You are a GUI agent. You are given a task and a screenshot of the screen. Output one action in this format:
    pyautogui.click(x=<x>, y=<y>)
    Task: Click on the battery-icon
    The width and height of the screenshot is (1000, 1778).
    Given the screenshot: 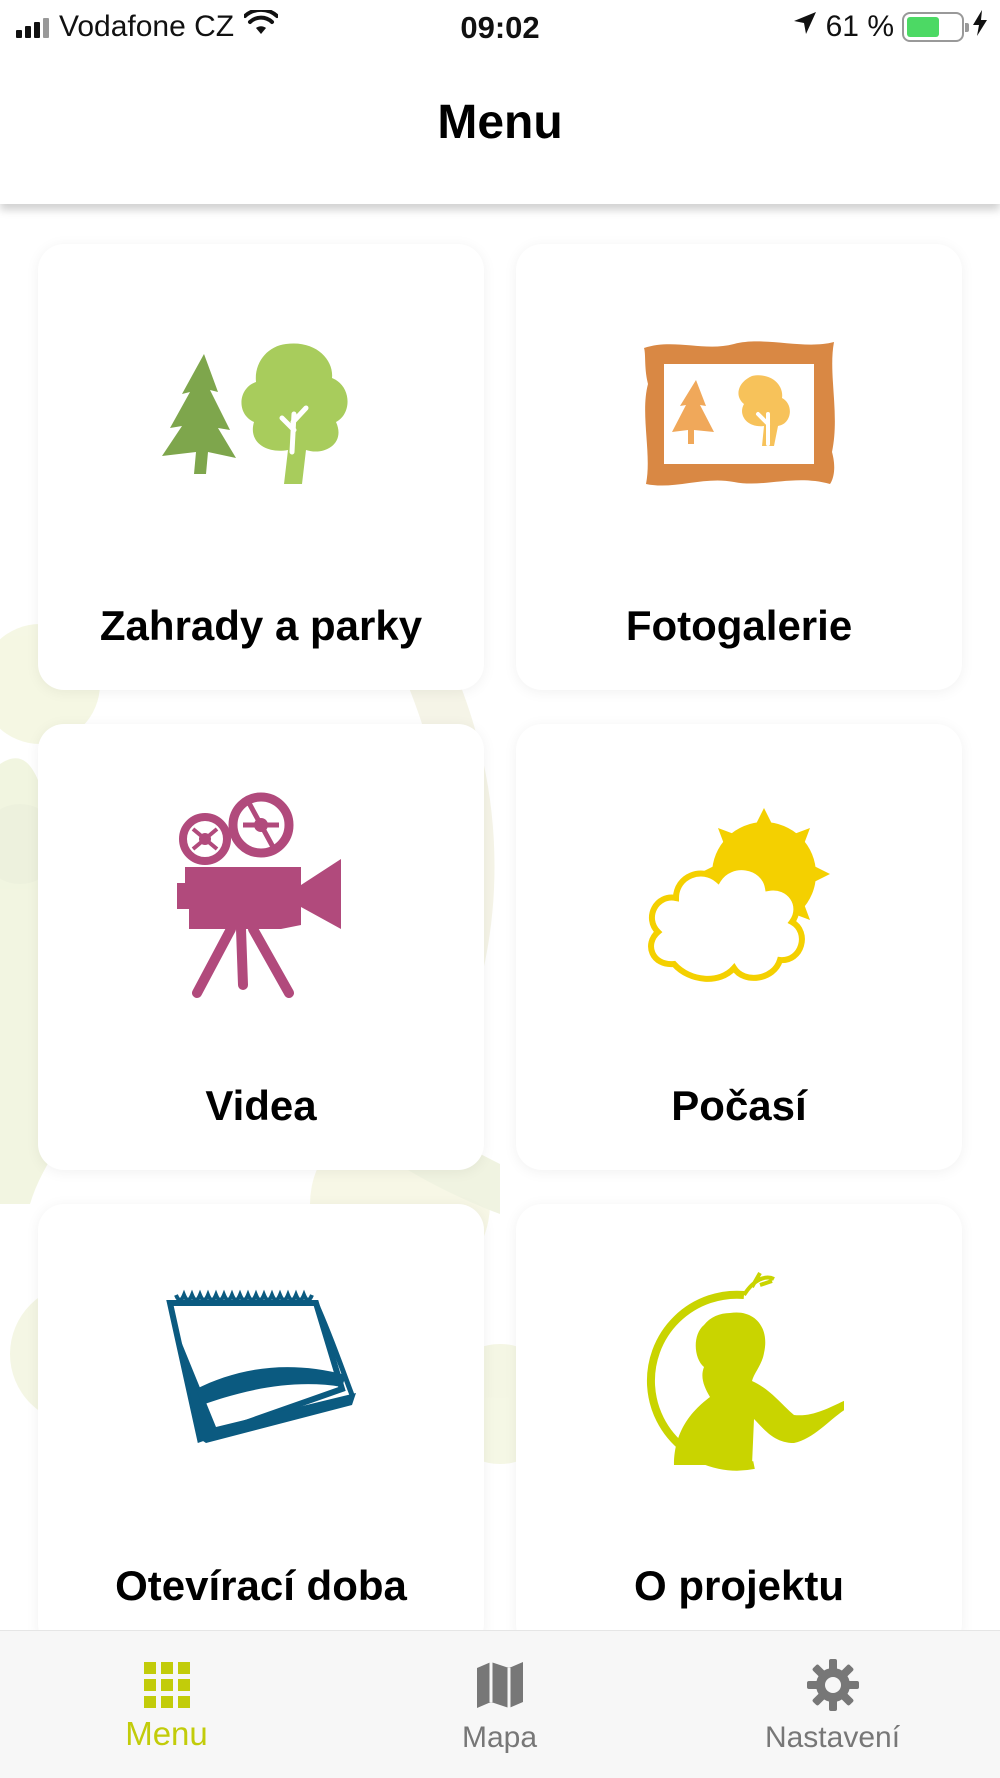 What is the action you would take?
    pyautogui.click(x=935, y=27)
    